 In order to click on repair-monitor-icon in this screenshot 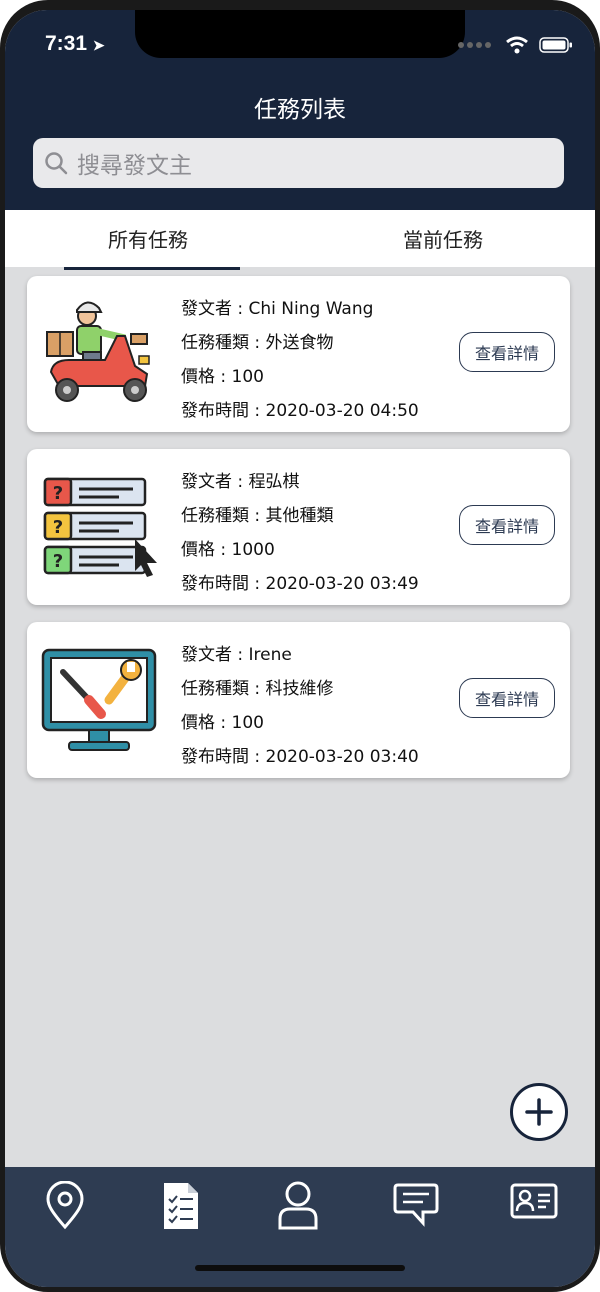, I will do `click(99, 699)`.